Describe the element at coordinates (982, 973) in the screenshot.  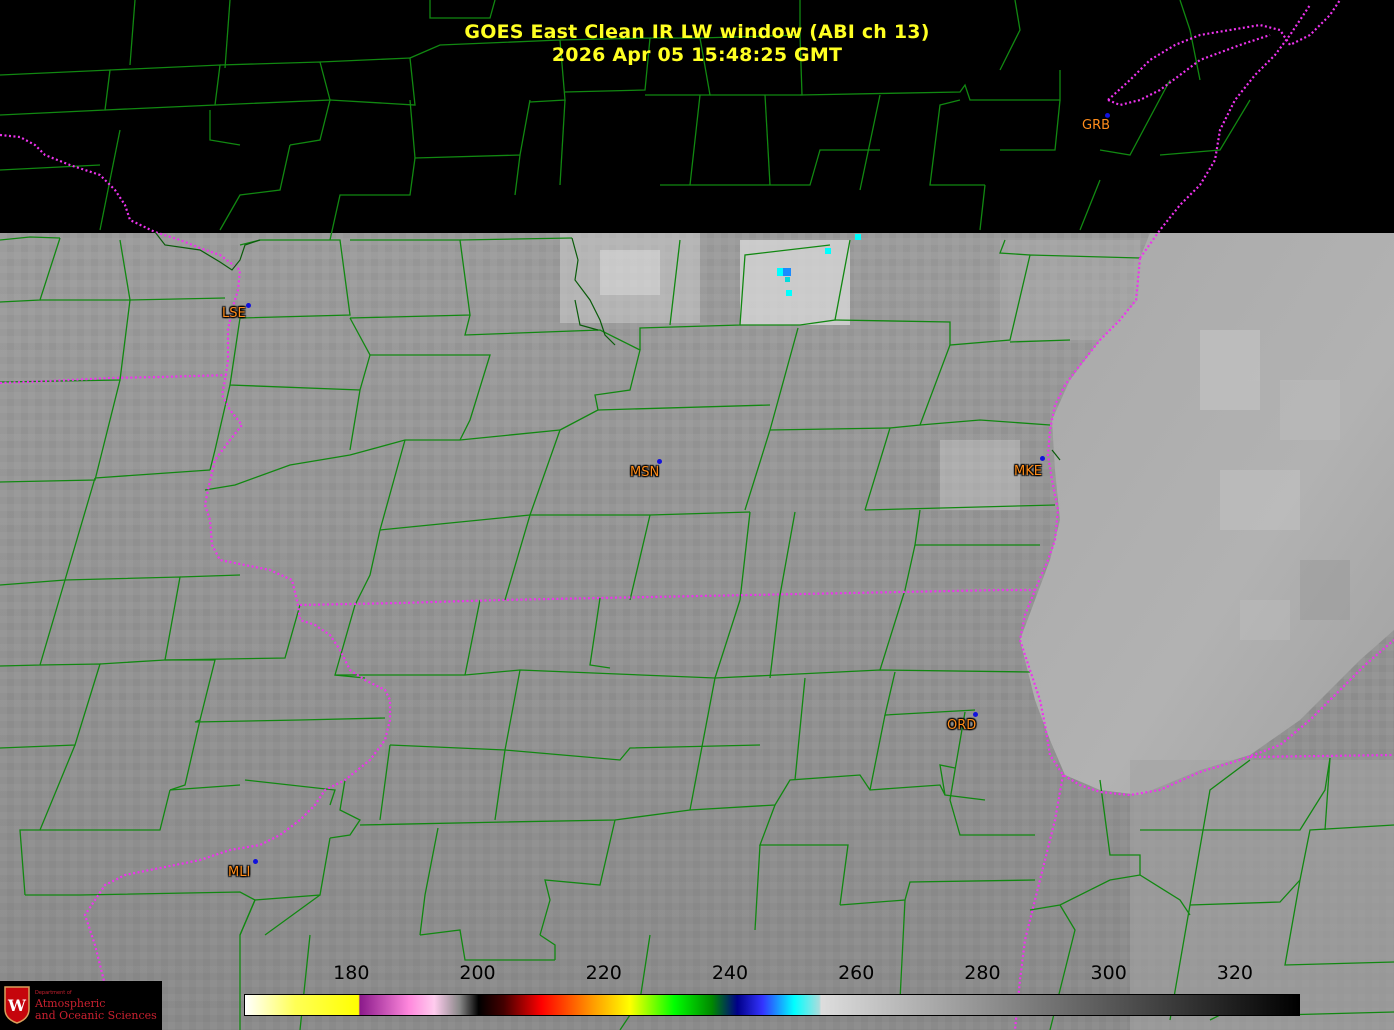
I see `colorbar-tick-label: 280` at that location.